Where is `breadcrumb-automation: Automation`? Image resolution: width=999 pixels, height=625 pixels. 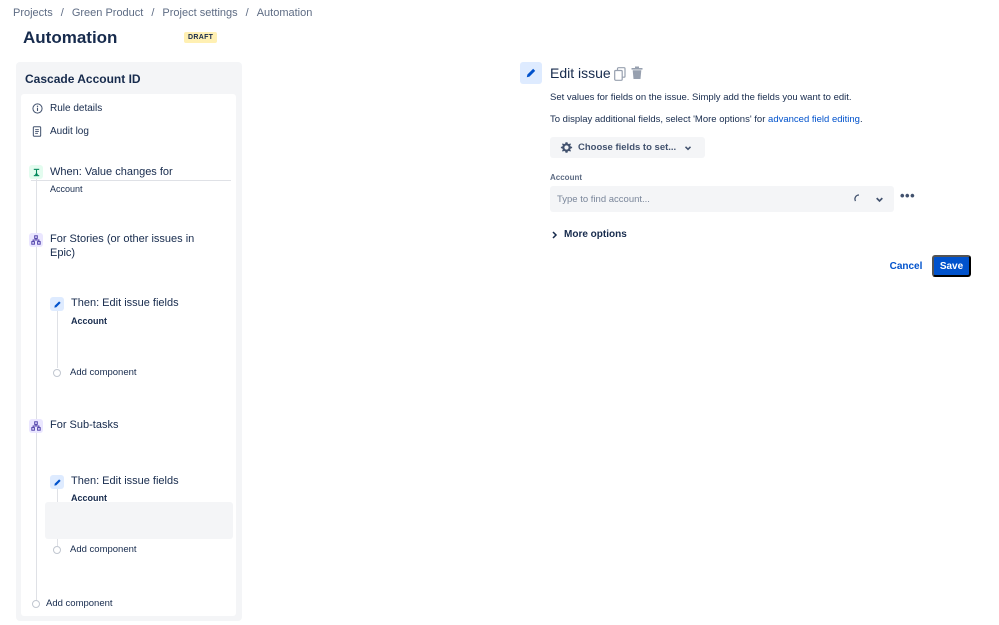 breadcrumb-automation: Automation is located at coordinates (285, 13).